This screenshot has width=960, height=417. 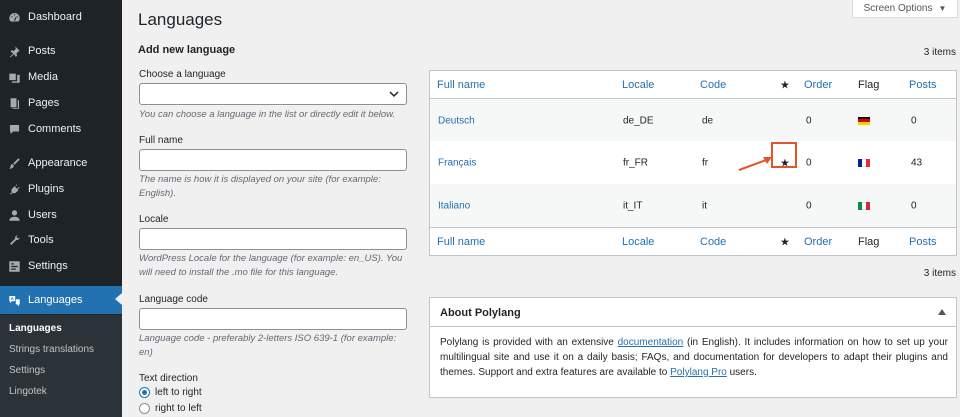 What do you see at coordinates (651, 342) in the screenshot?
I see `documentation-link: documentation` at bounding box center [651, 342].